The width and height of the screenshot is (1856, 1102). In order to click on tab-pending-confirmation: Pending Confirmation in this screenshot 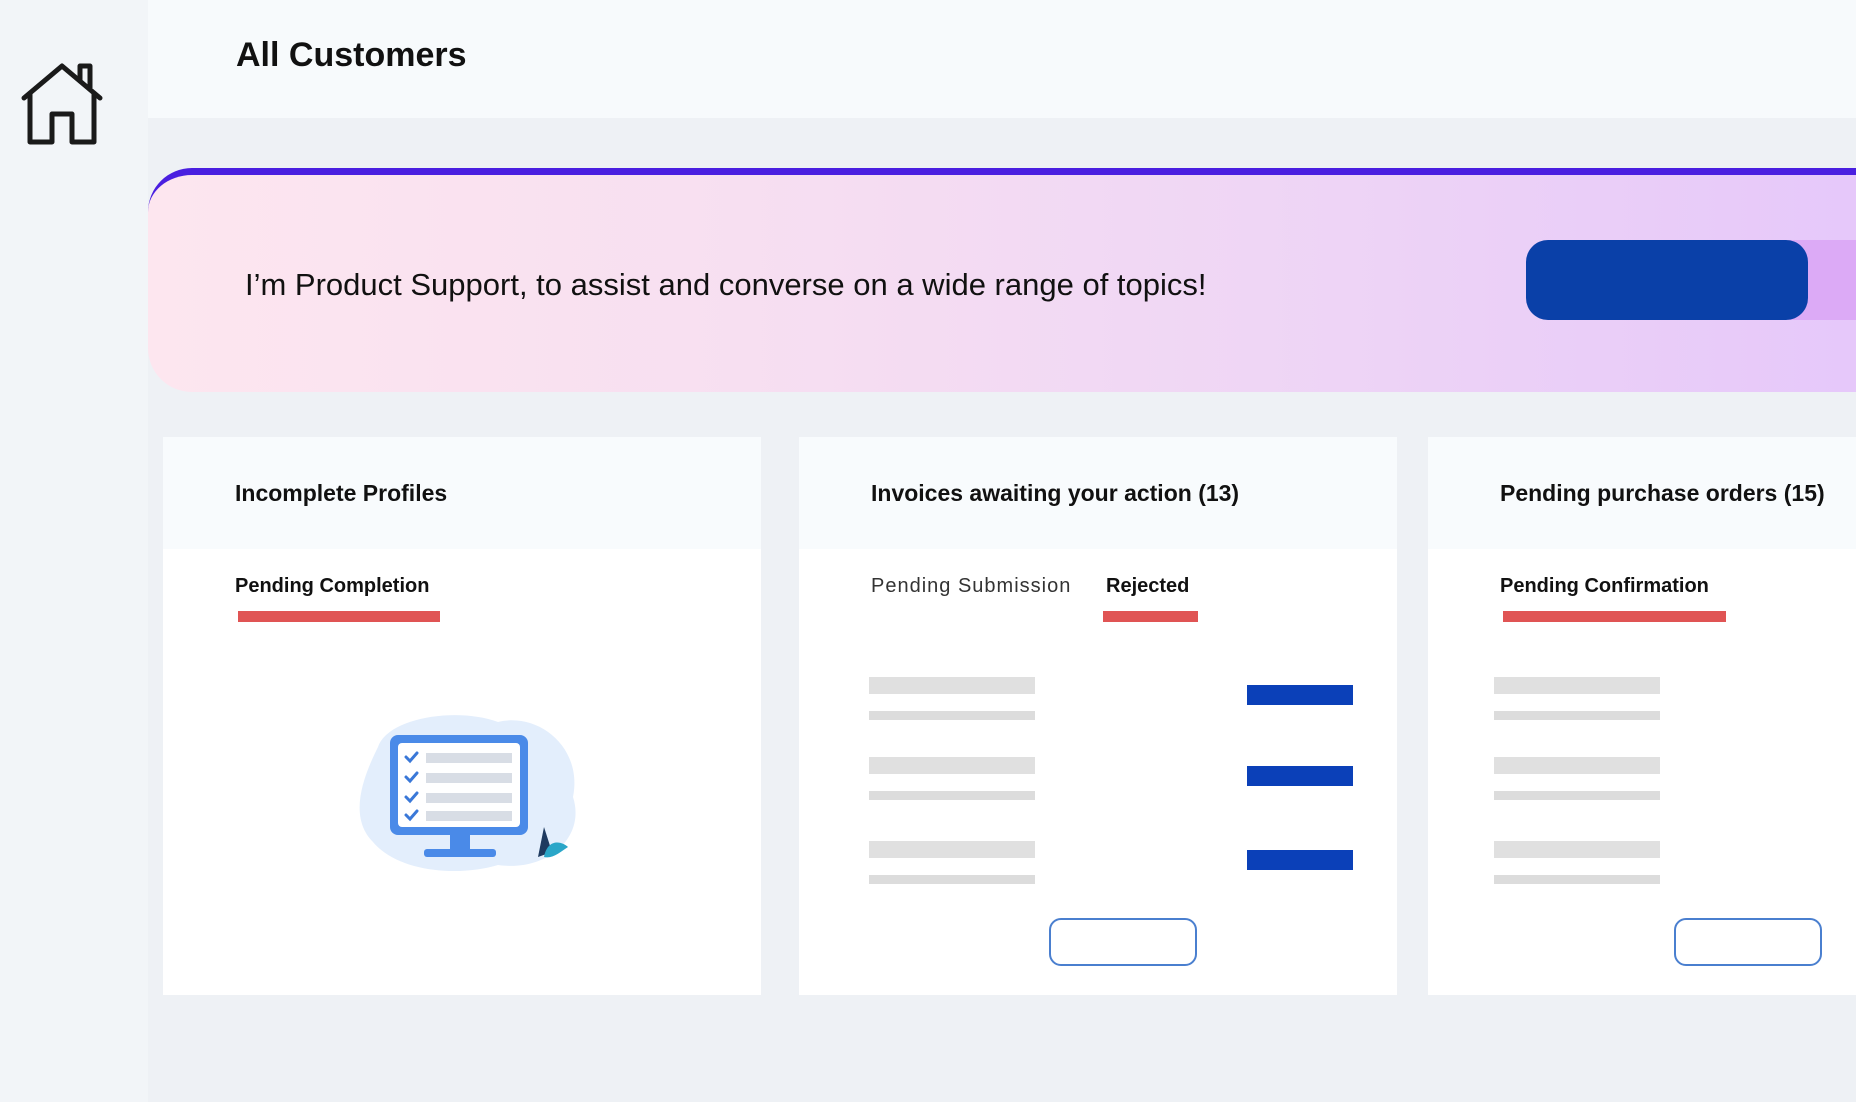, I will do `click(1604, 586)`.